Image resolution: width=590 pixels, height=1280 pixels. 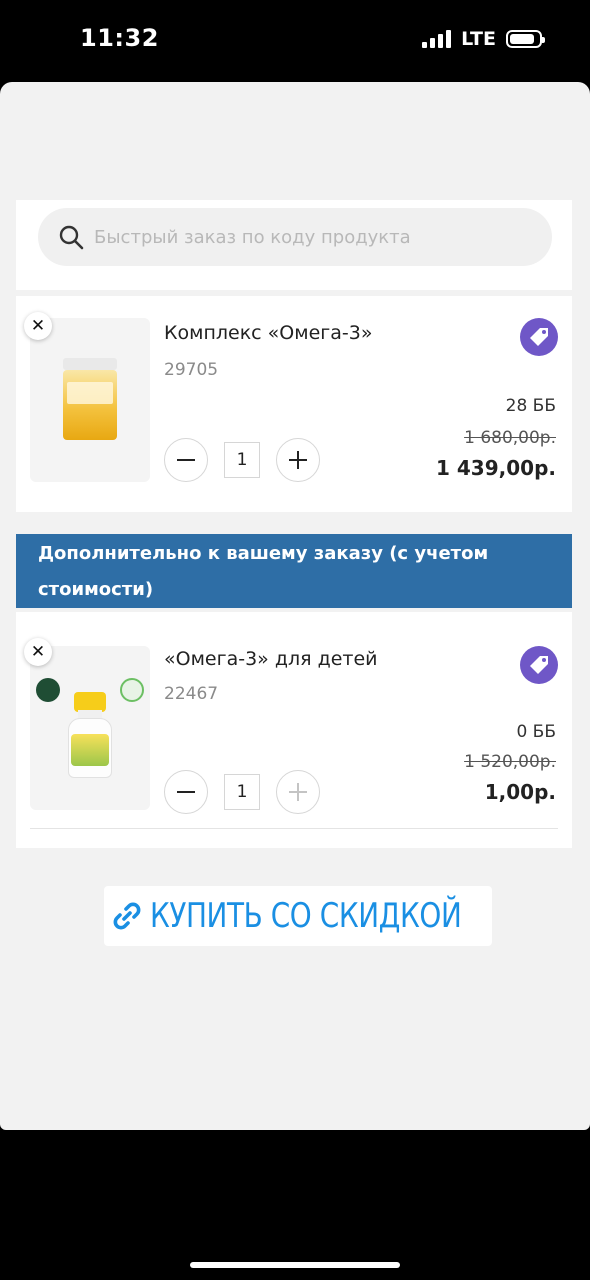 I want to click on promo-link-label: КУПИТЬ СО СКИДКОЙ, so click(x=306, y=916).